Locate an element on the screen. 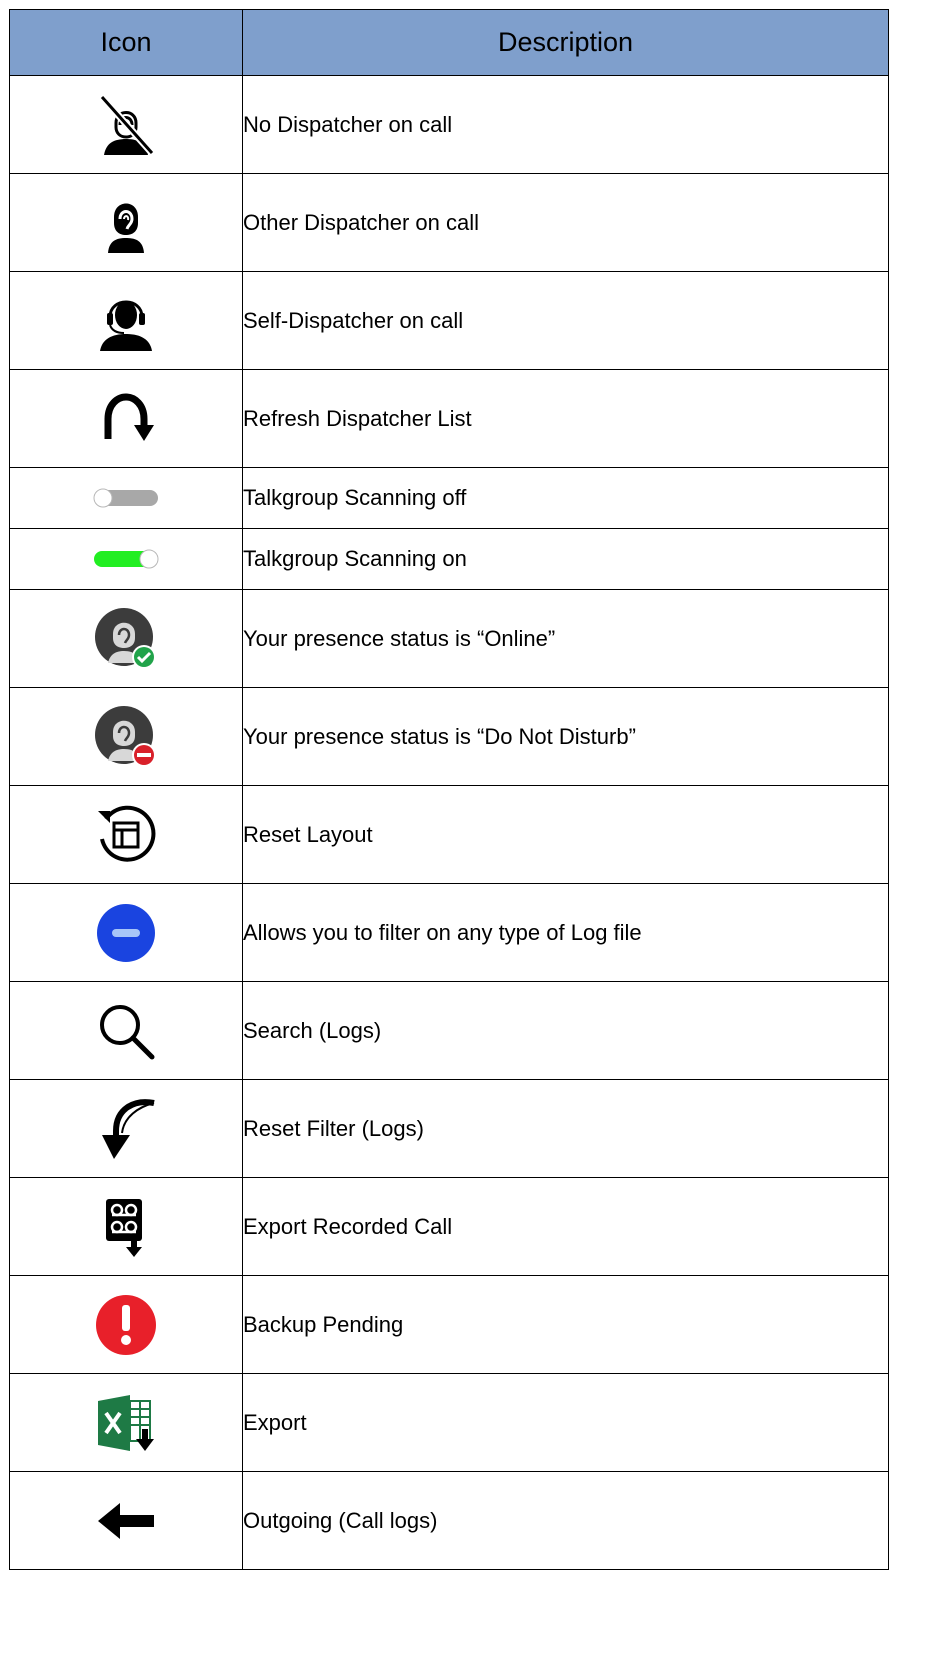 The width and height of the screenshot is (928, 1669). row-description: Talkgroup Scanning off is located at coordinates (565, 498).